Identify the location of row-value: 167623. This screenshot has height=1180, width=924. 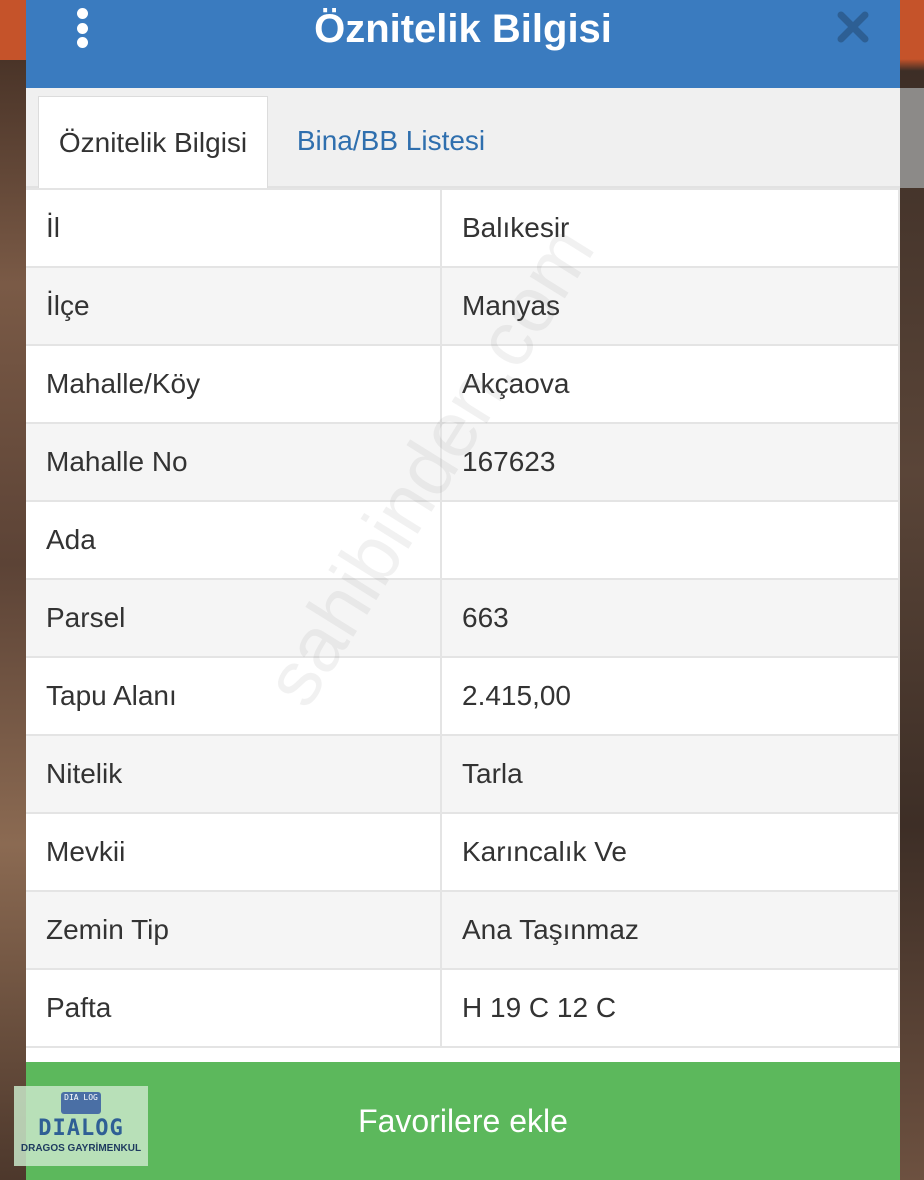
(670, 462).